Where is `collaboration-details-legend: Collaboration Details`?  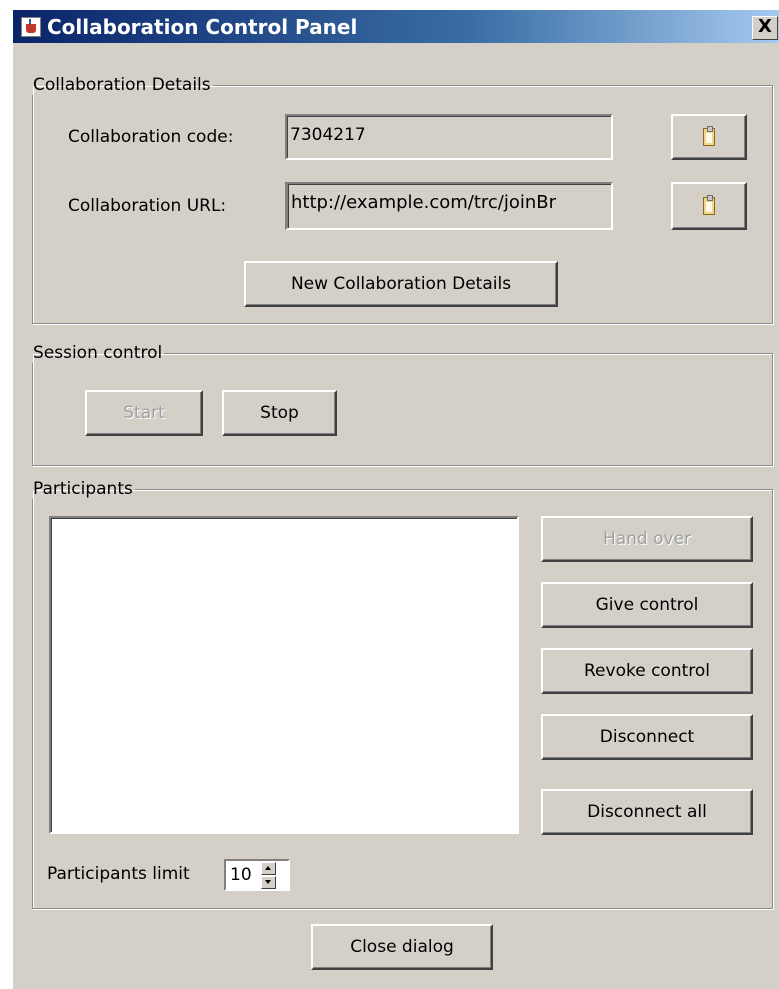
collaboration-details-legend: Collaboration Details is located at coordinates (122, 85).